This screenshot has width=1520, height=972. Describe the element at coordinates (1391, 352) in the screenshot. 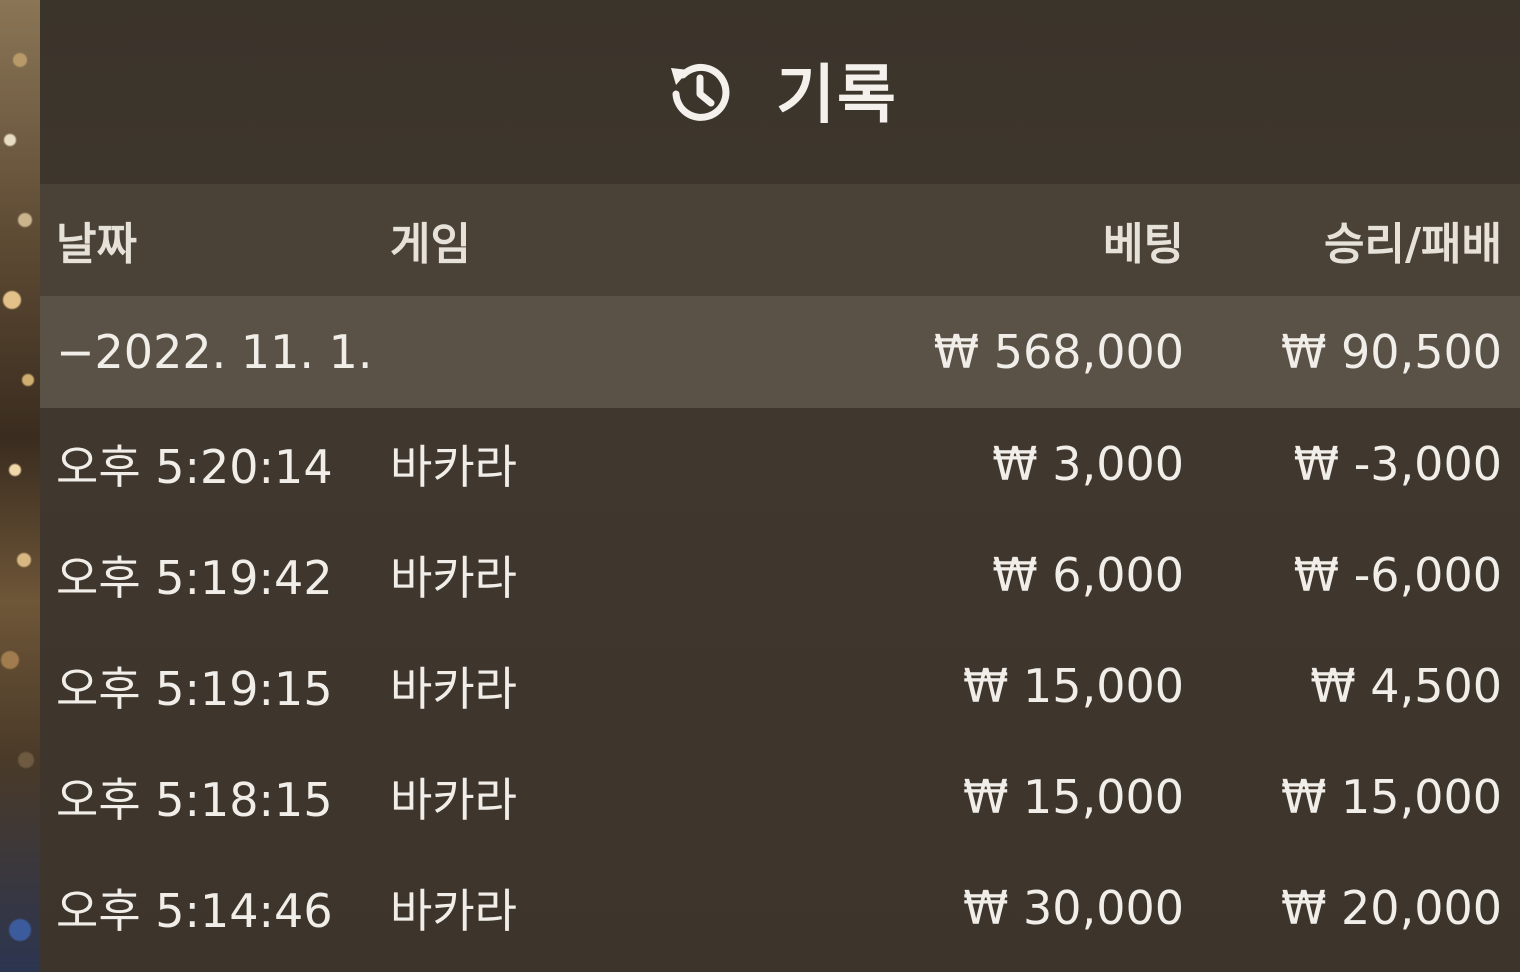

I see `date-group-win-loss-total: ₩ 90,500` at that location.